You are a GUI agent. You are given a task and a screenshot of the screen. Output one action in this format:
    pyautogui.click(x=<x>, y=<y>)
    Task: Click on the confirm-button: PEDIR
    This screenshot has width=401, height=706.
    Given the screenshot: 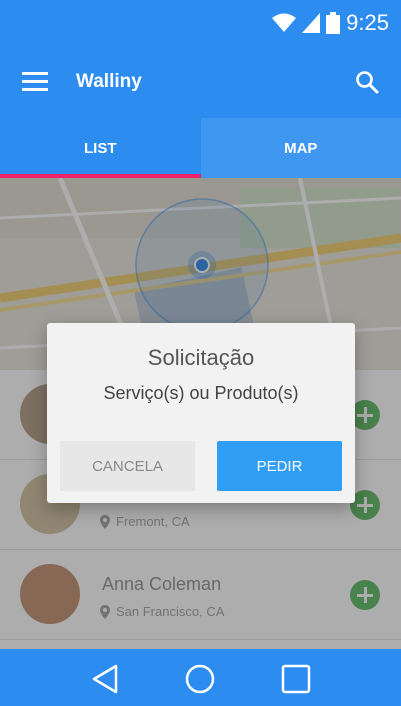 What is the action you would take?
    pyautogui.click(x=279, y=466)
    